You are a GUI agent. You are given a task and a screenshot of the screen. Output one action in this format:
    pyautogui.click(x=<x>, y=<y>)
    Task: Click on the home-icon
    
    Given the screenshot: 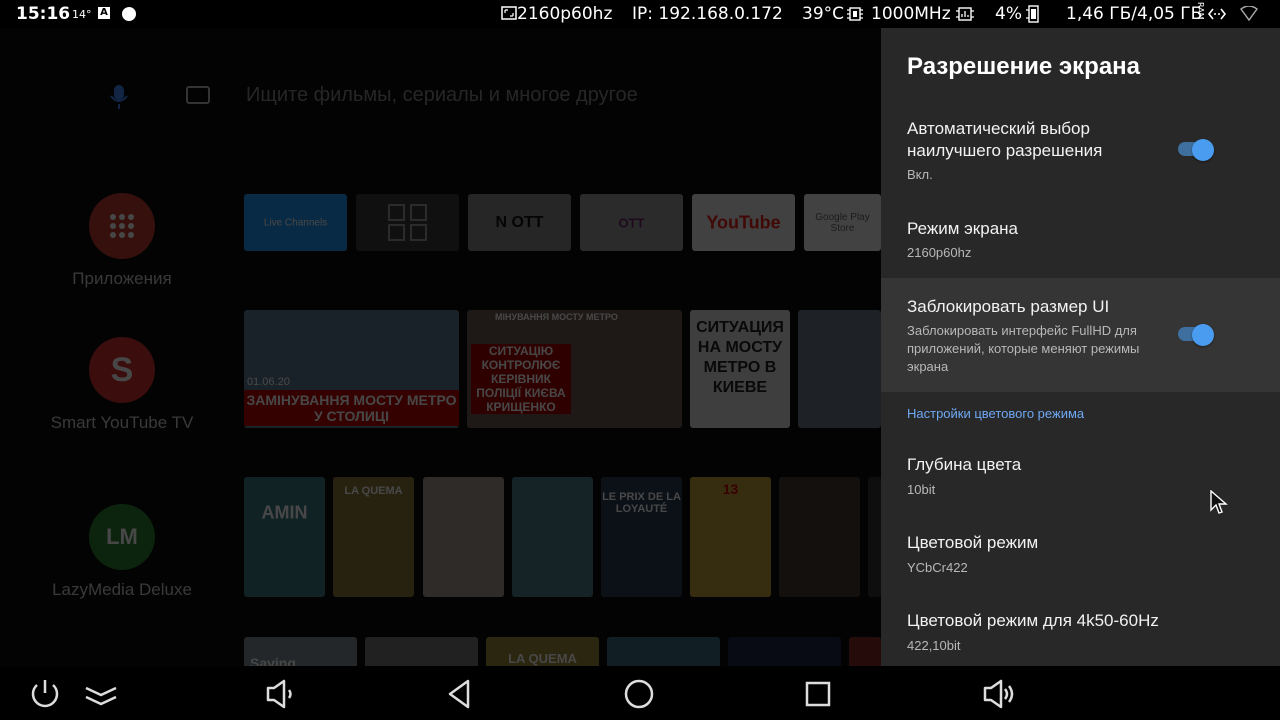 What is the action you would take?
    pyautogui.click(x=639, y=694)
    